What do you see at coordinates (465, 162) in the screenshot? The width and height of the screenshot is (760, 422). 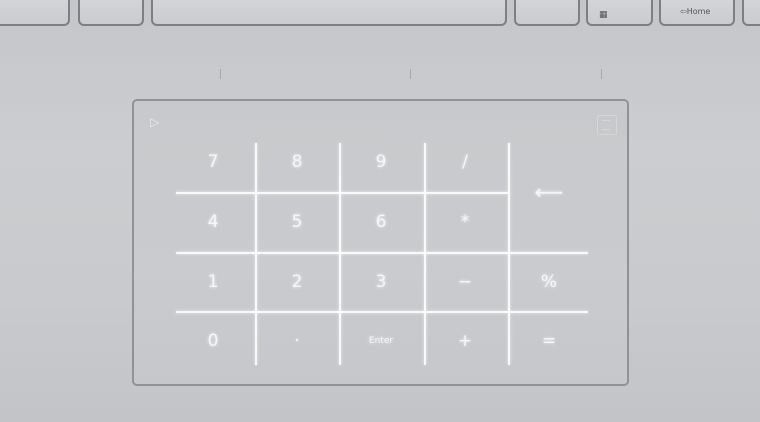 I see `numpad-key-divide: /` at bounding box center [465, 162].